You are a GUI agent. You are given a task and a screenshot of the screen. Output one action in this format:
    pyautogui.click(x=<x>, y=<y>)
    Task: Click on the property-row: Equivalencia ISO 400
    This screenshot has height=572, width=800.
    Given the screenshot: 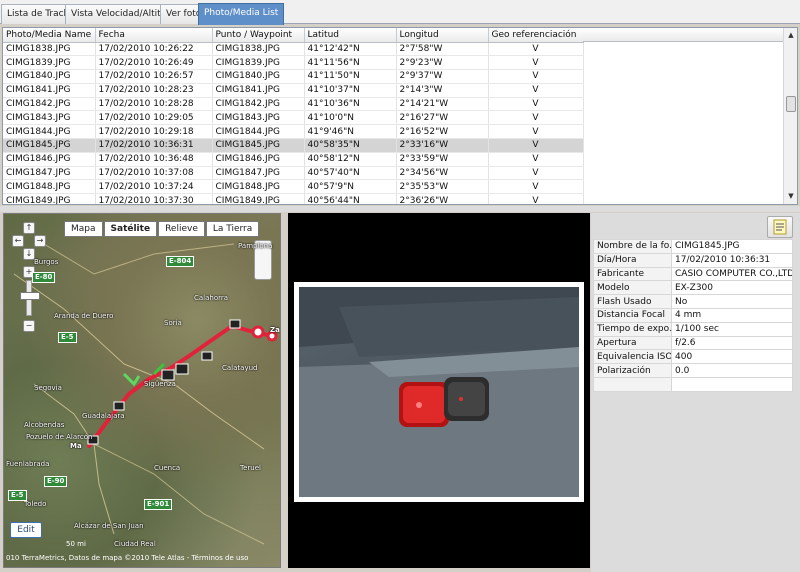 What is the action you would take?
    pyautogui.click(x=693, y=357)
    